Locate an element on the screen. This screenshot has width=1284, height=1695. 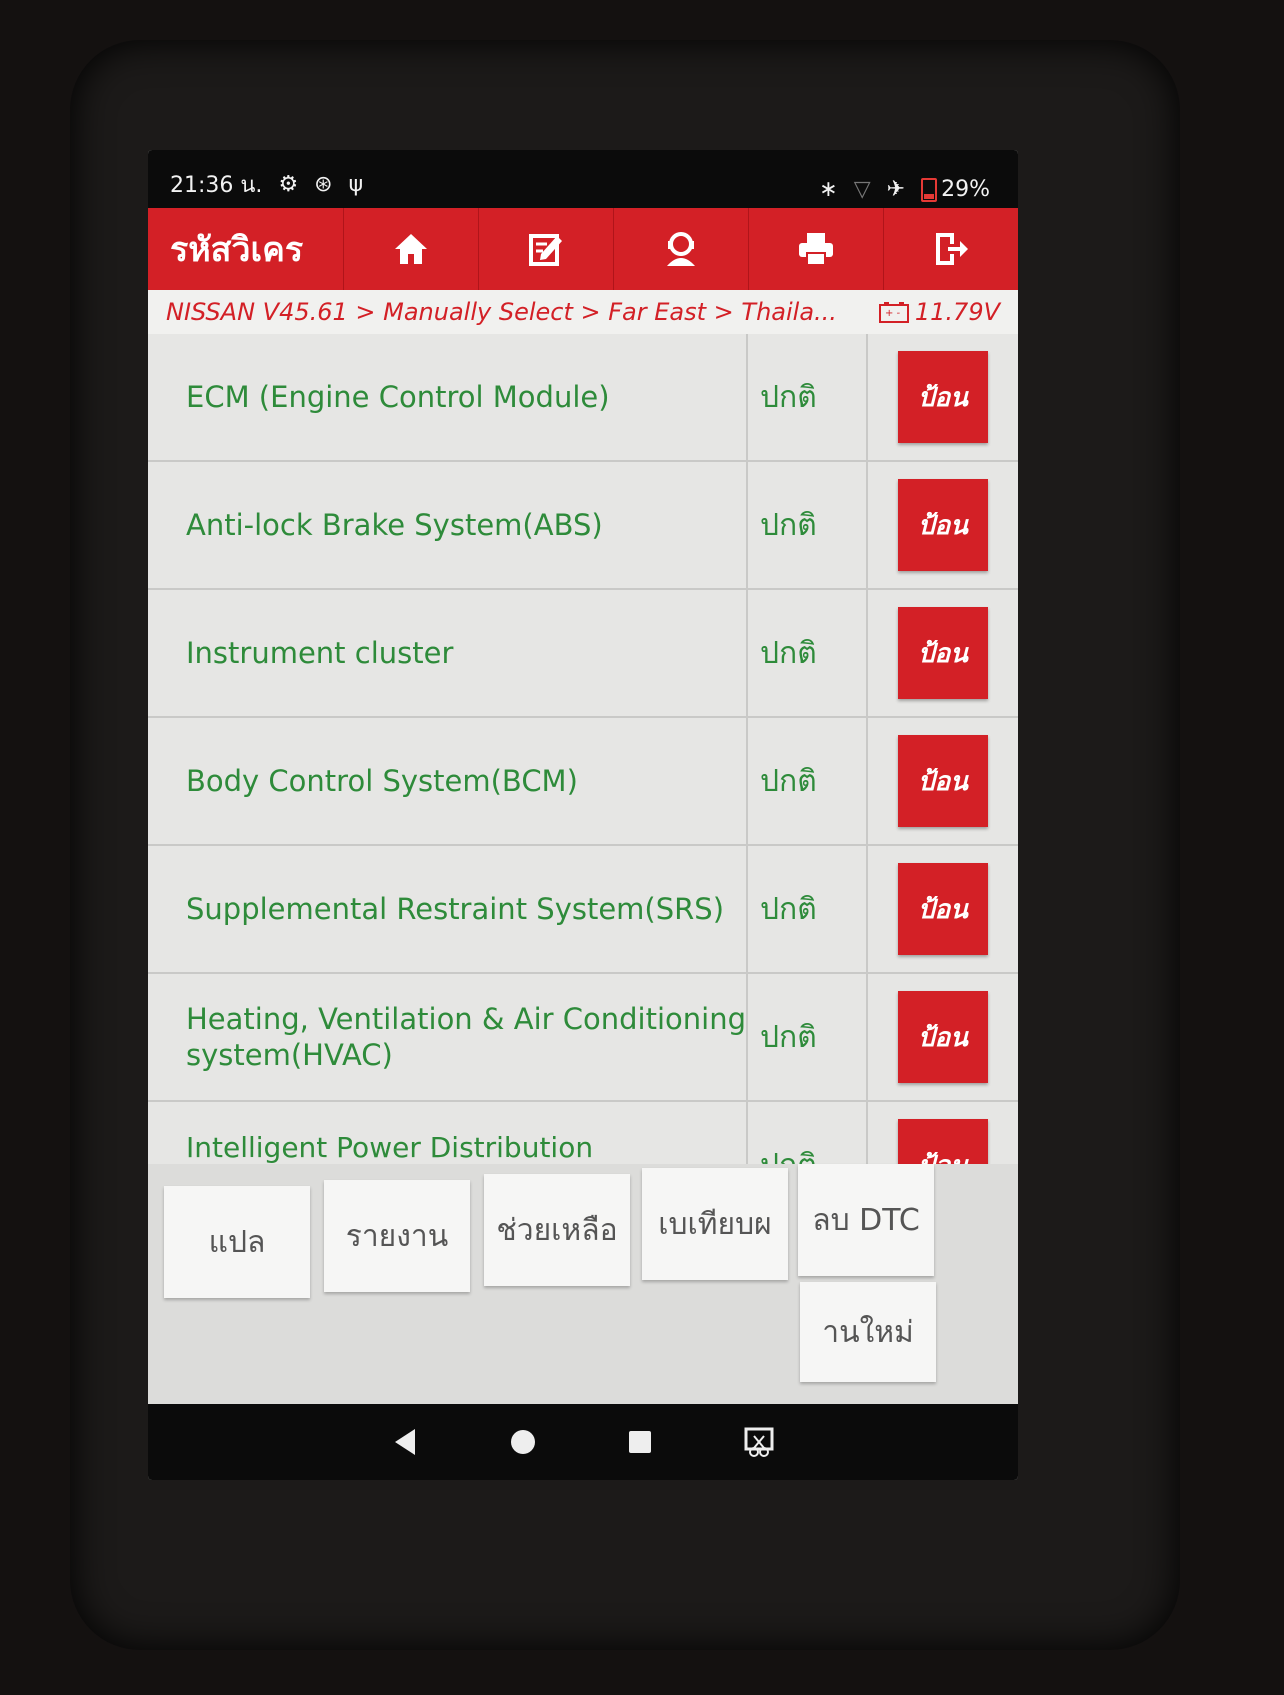
airplane-icon: ✈ is located at coordinates (896, 189).